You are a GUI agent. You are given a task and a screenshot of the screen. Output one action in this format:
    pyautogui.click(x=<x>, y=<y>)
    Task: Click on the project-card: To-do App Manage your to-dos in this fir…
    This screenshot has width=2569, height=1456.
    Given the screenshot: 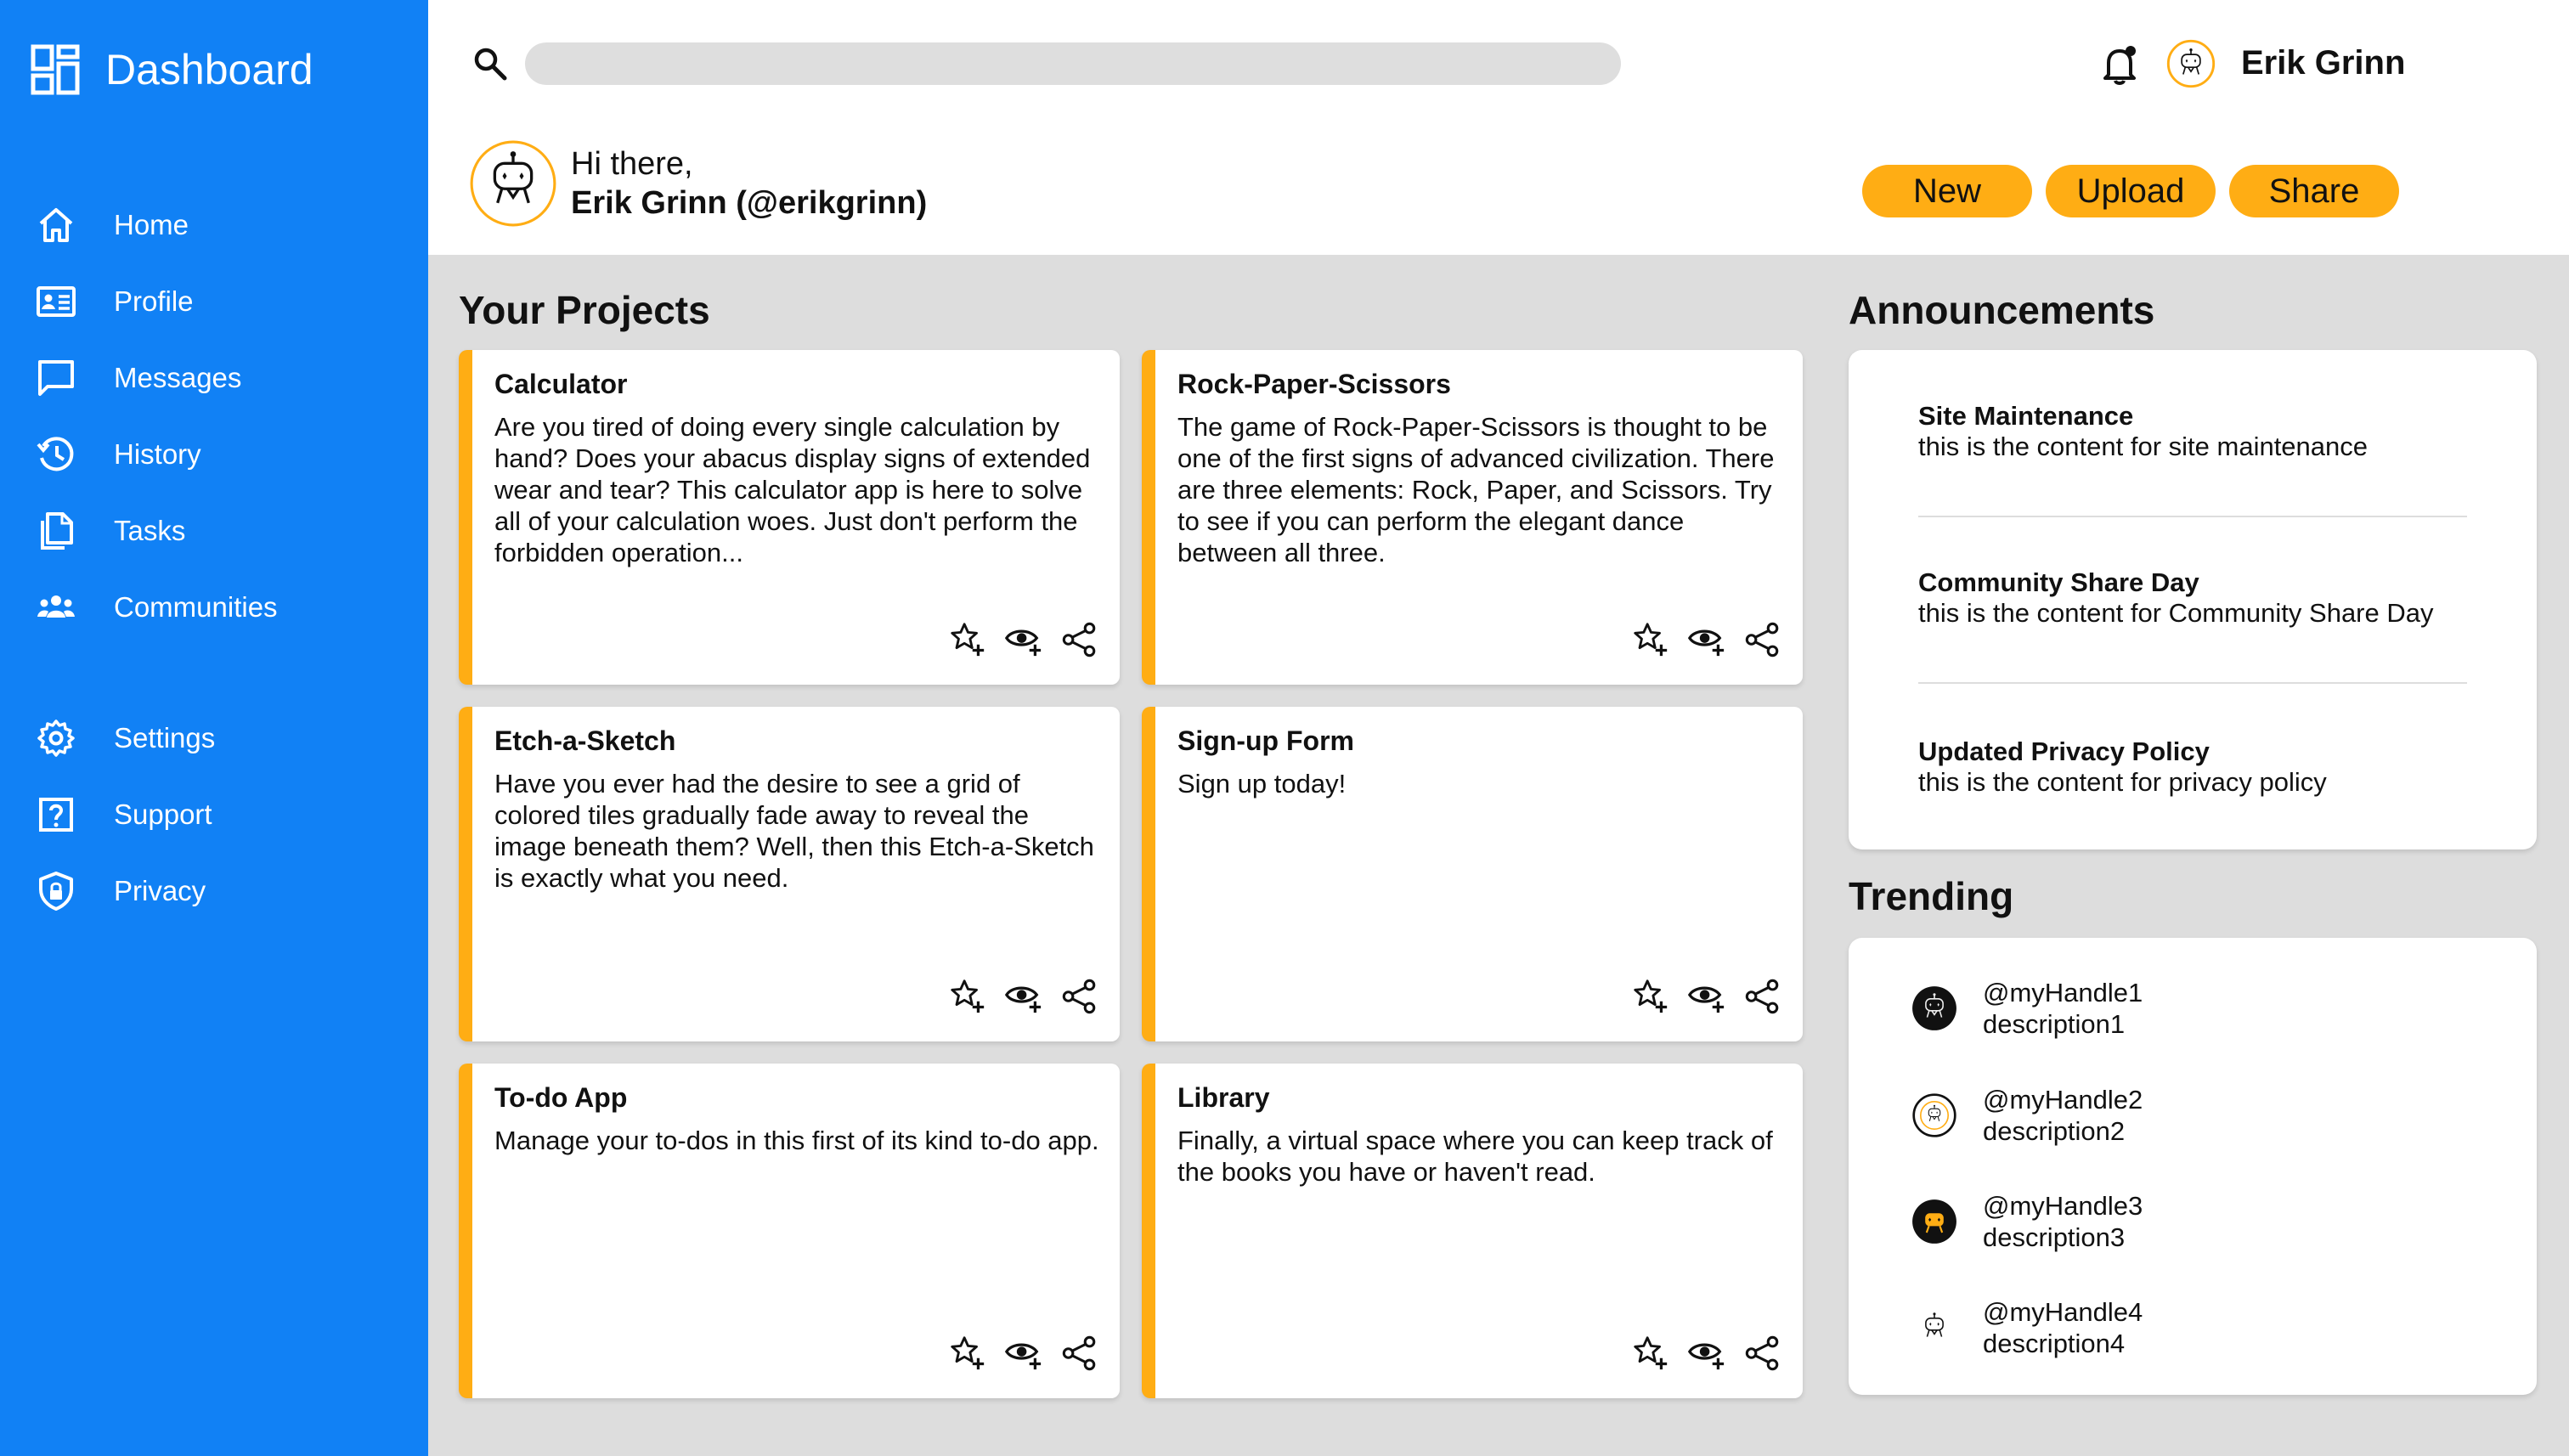 What is the action you would take?
    pyautogui.click(x=790, y=1231)
    